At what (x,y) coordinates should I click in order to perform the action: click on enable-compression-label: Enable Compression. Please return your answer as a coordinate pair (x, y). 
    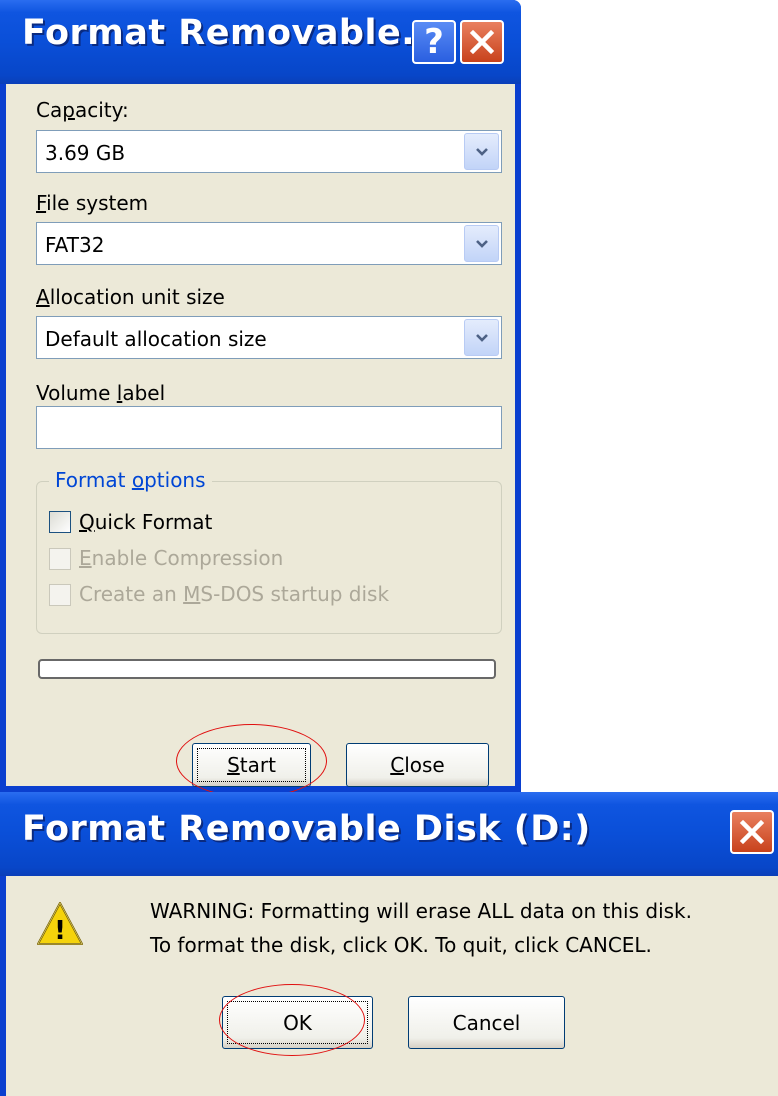
    Looking at the image, I should click on (181, 558).